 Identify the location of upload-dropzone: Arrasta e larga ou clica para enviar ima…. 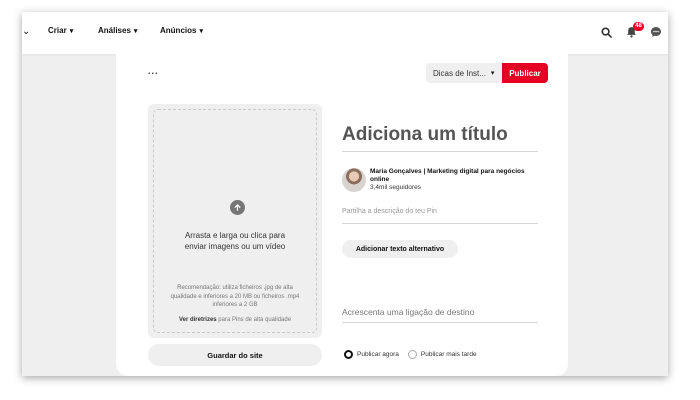
(235, 221).